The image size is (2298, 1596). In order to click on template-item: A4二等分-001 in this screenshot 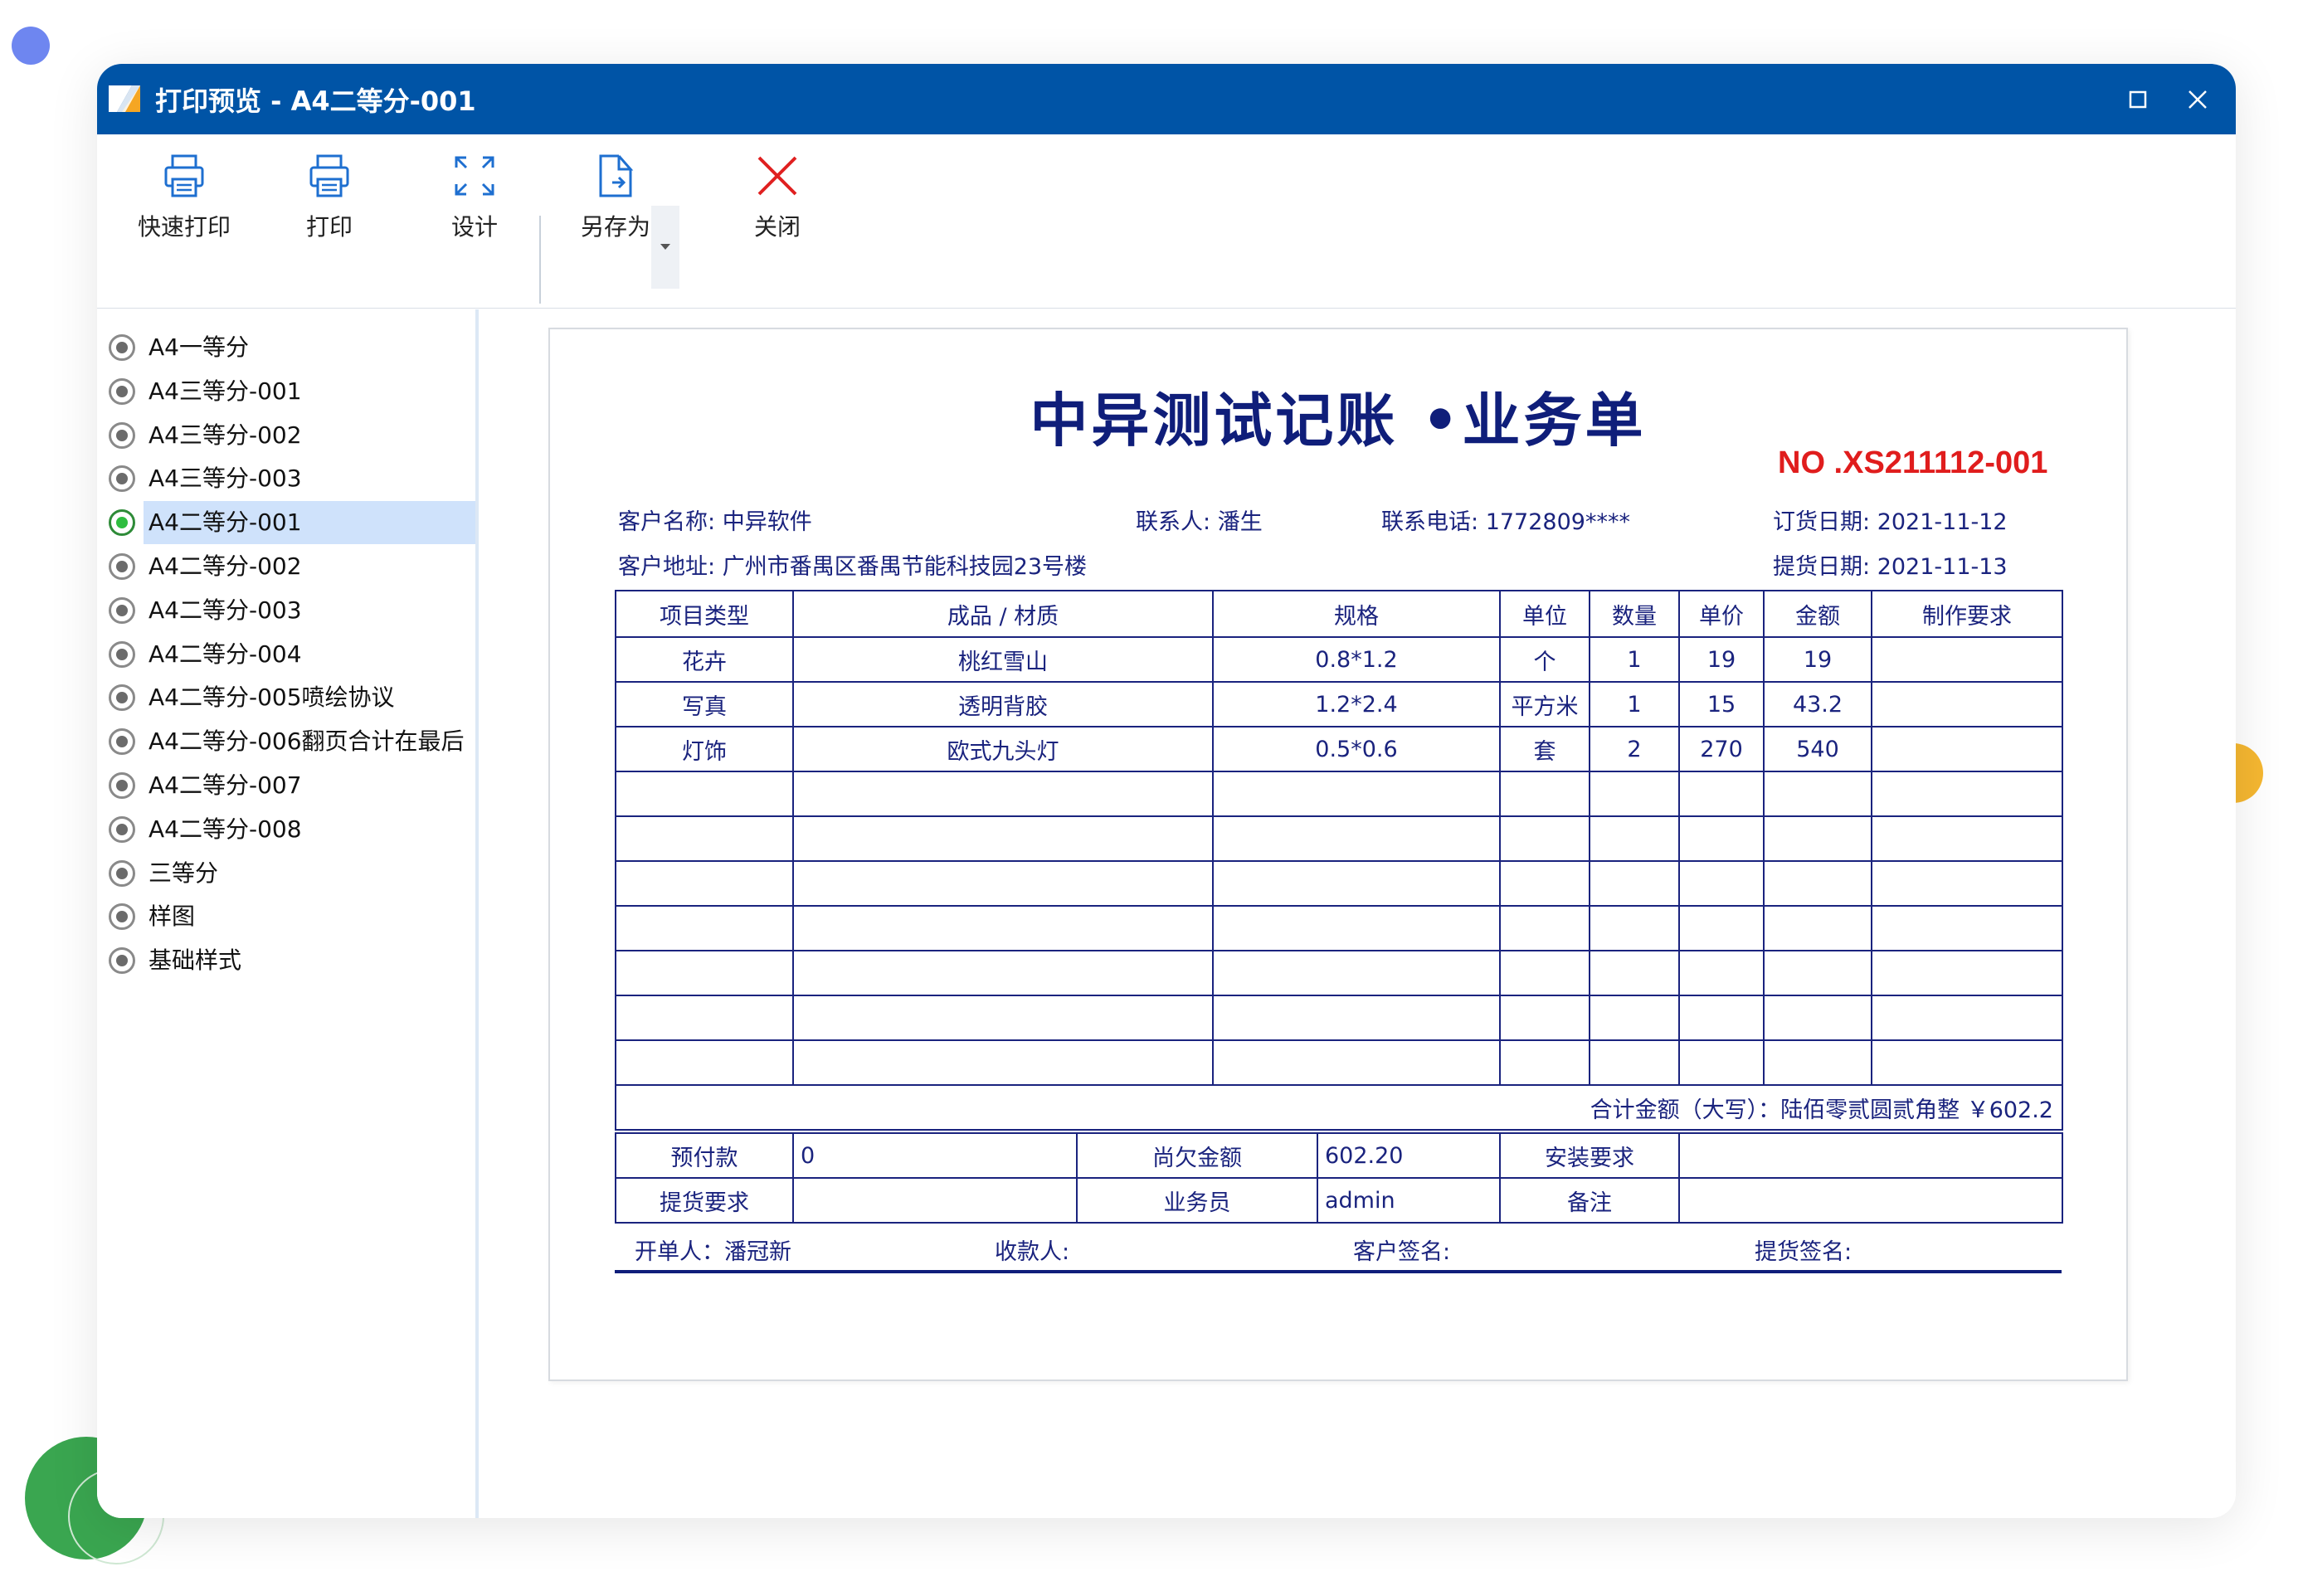, I will do `click(292, 523)`.